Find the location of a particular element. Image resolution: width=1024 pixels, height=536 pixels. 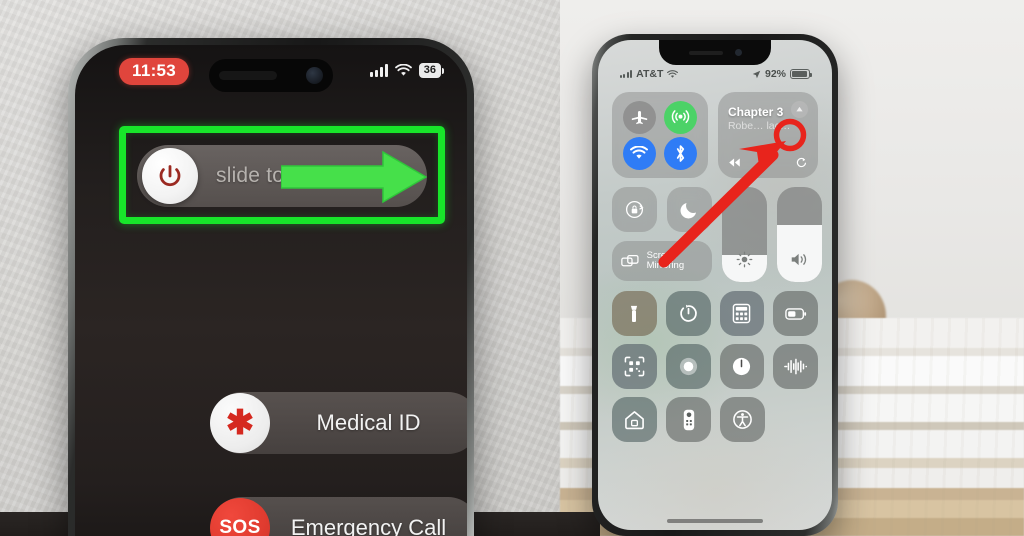

do-not-disturb-toggle is located at coordinates (689, 209).